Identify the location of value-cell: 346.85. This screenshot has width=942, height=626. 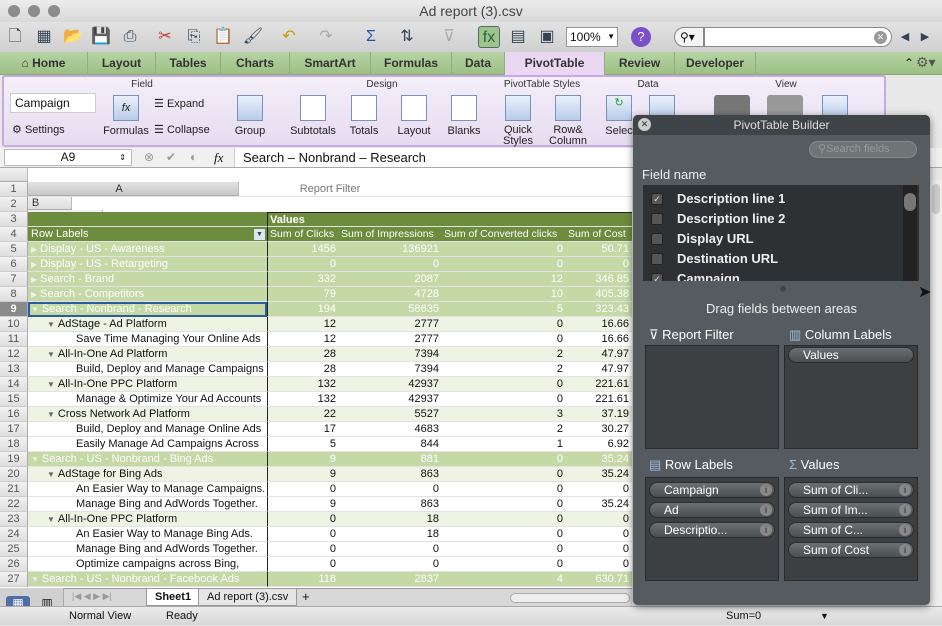
(599, 279).